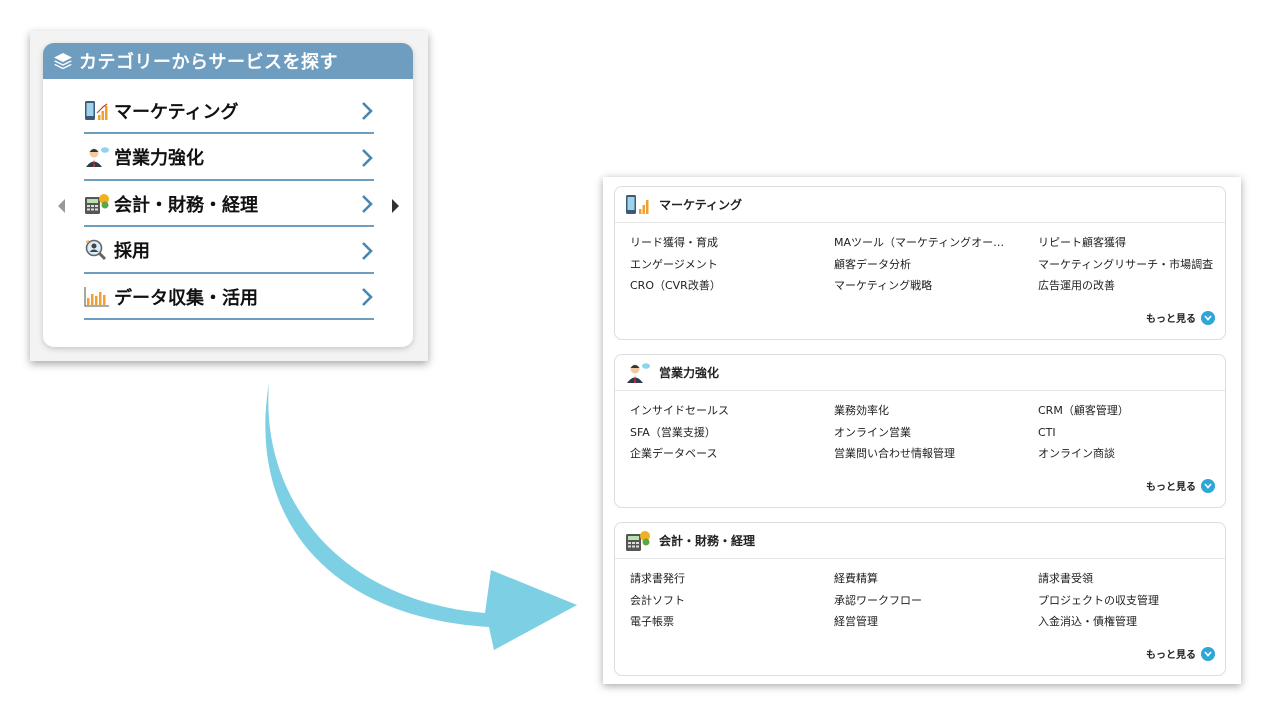  What do you see at coordinates (732, 286) in the screenshot?
I see `category-link: CRO（CVR改善）` at bounding box center [732, 286].